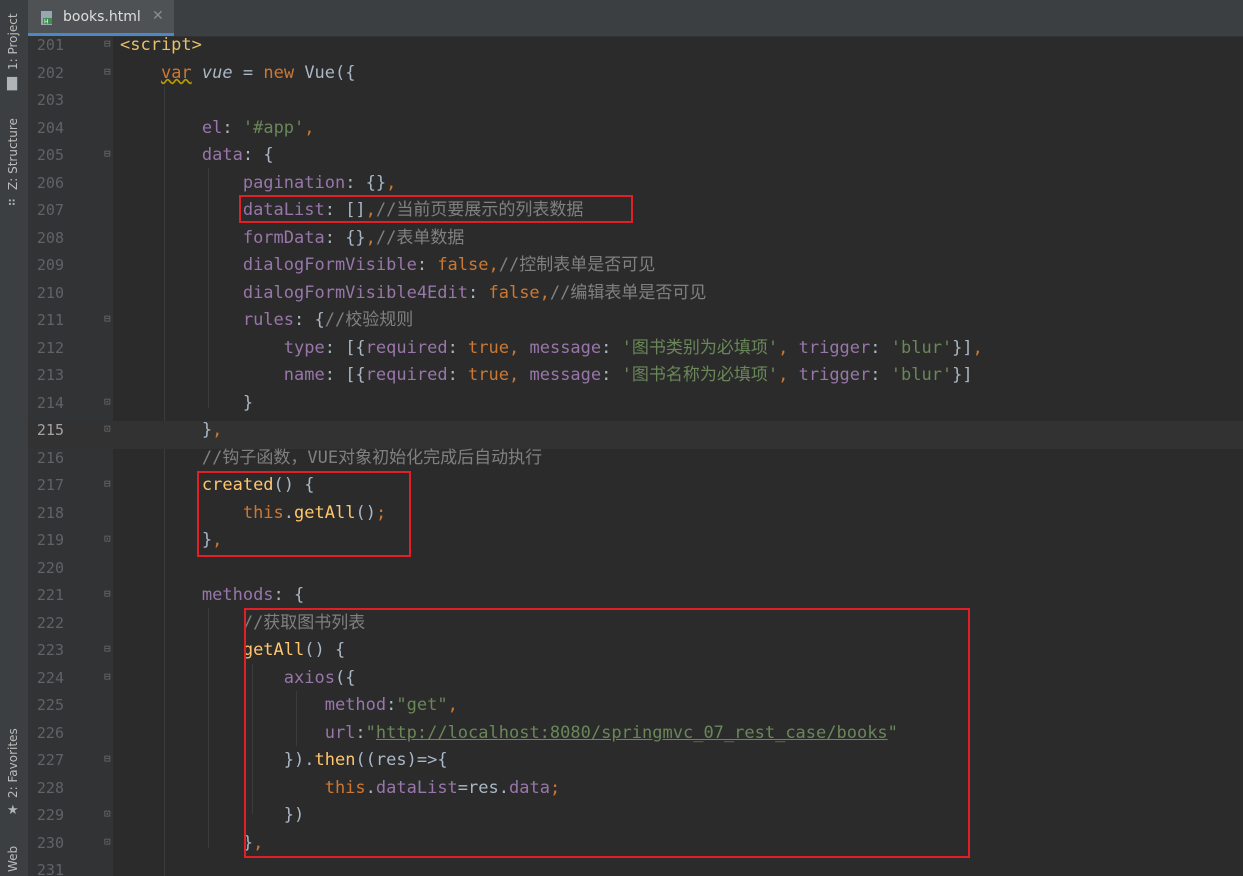  I want to click on code-text: data: {, so click(237, 155).